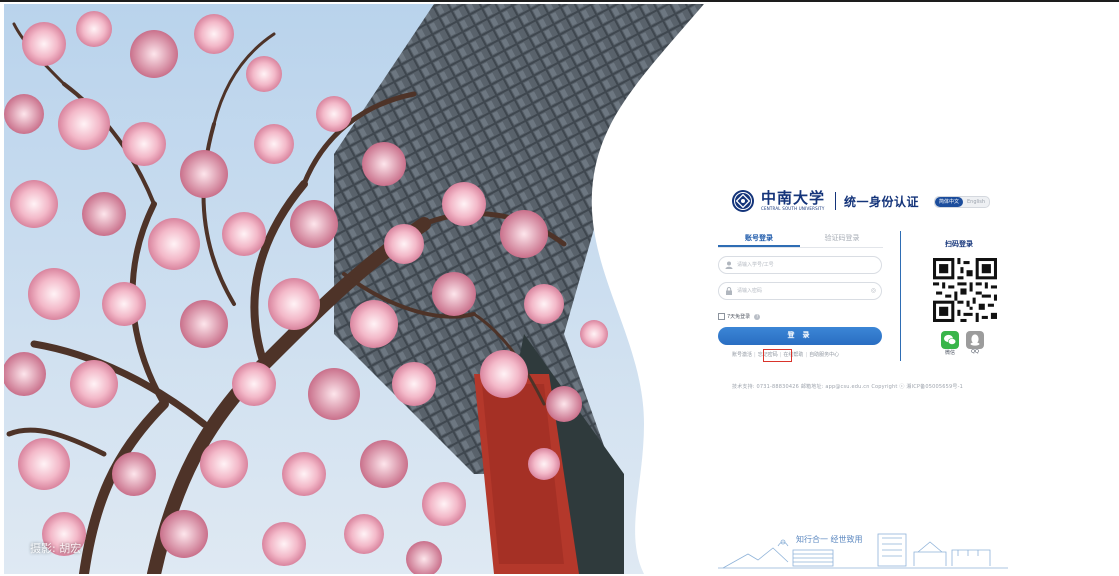 The height and width of the screenshot is (576, 1119). I want to click on self-service-link: 自助服务中心, so click(824, 354).